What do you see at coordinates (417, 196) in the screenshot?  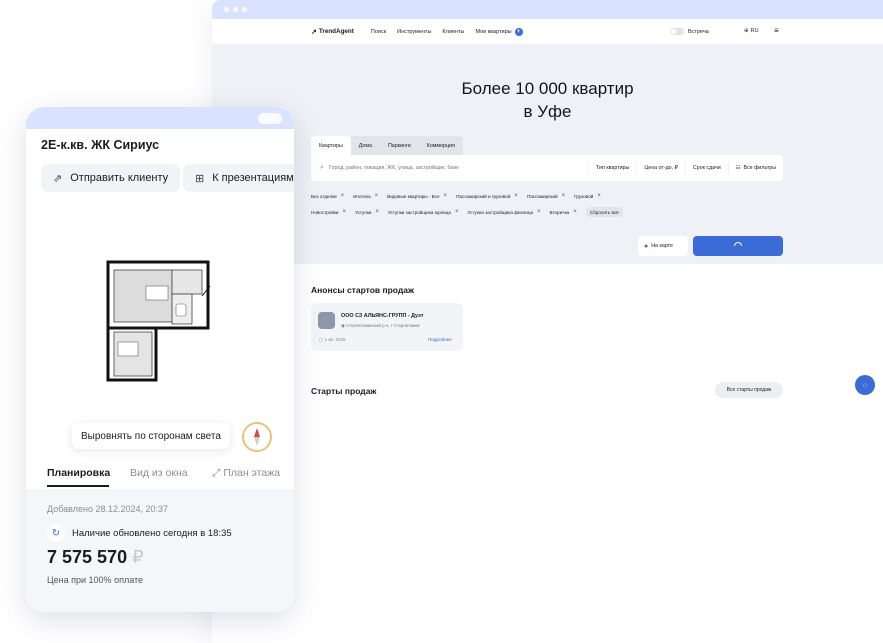 I see `filter-chip: Видовые квартиры - Все ×` at bounding box center [417, 196].